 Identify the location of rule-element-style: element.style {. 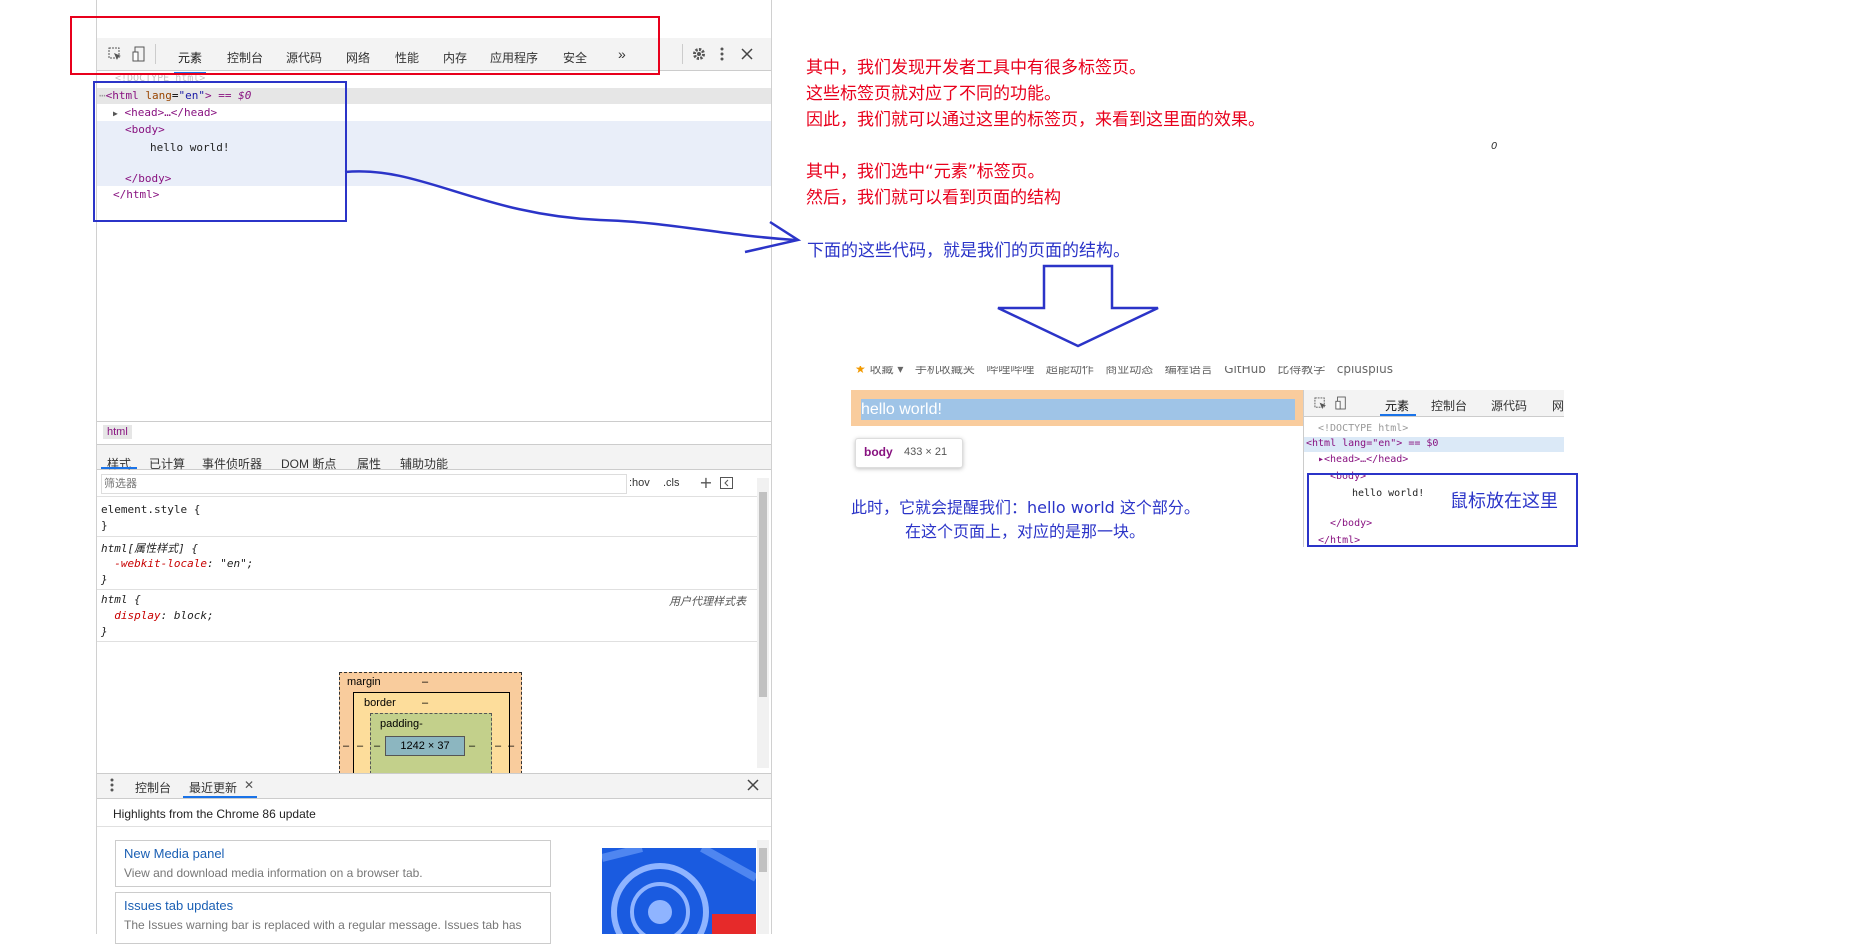
(150, 509).